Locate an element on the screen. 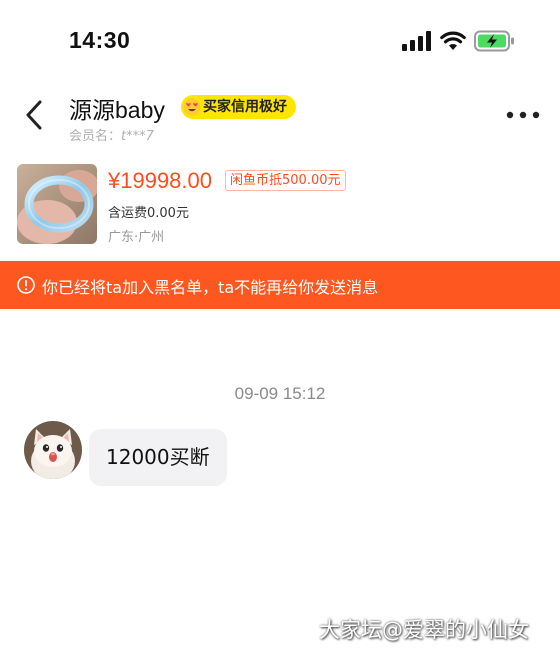 The width and height of the screenshot is (560, 653). product-location: 广东·广州 is located at coordinates (136, 237).